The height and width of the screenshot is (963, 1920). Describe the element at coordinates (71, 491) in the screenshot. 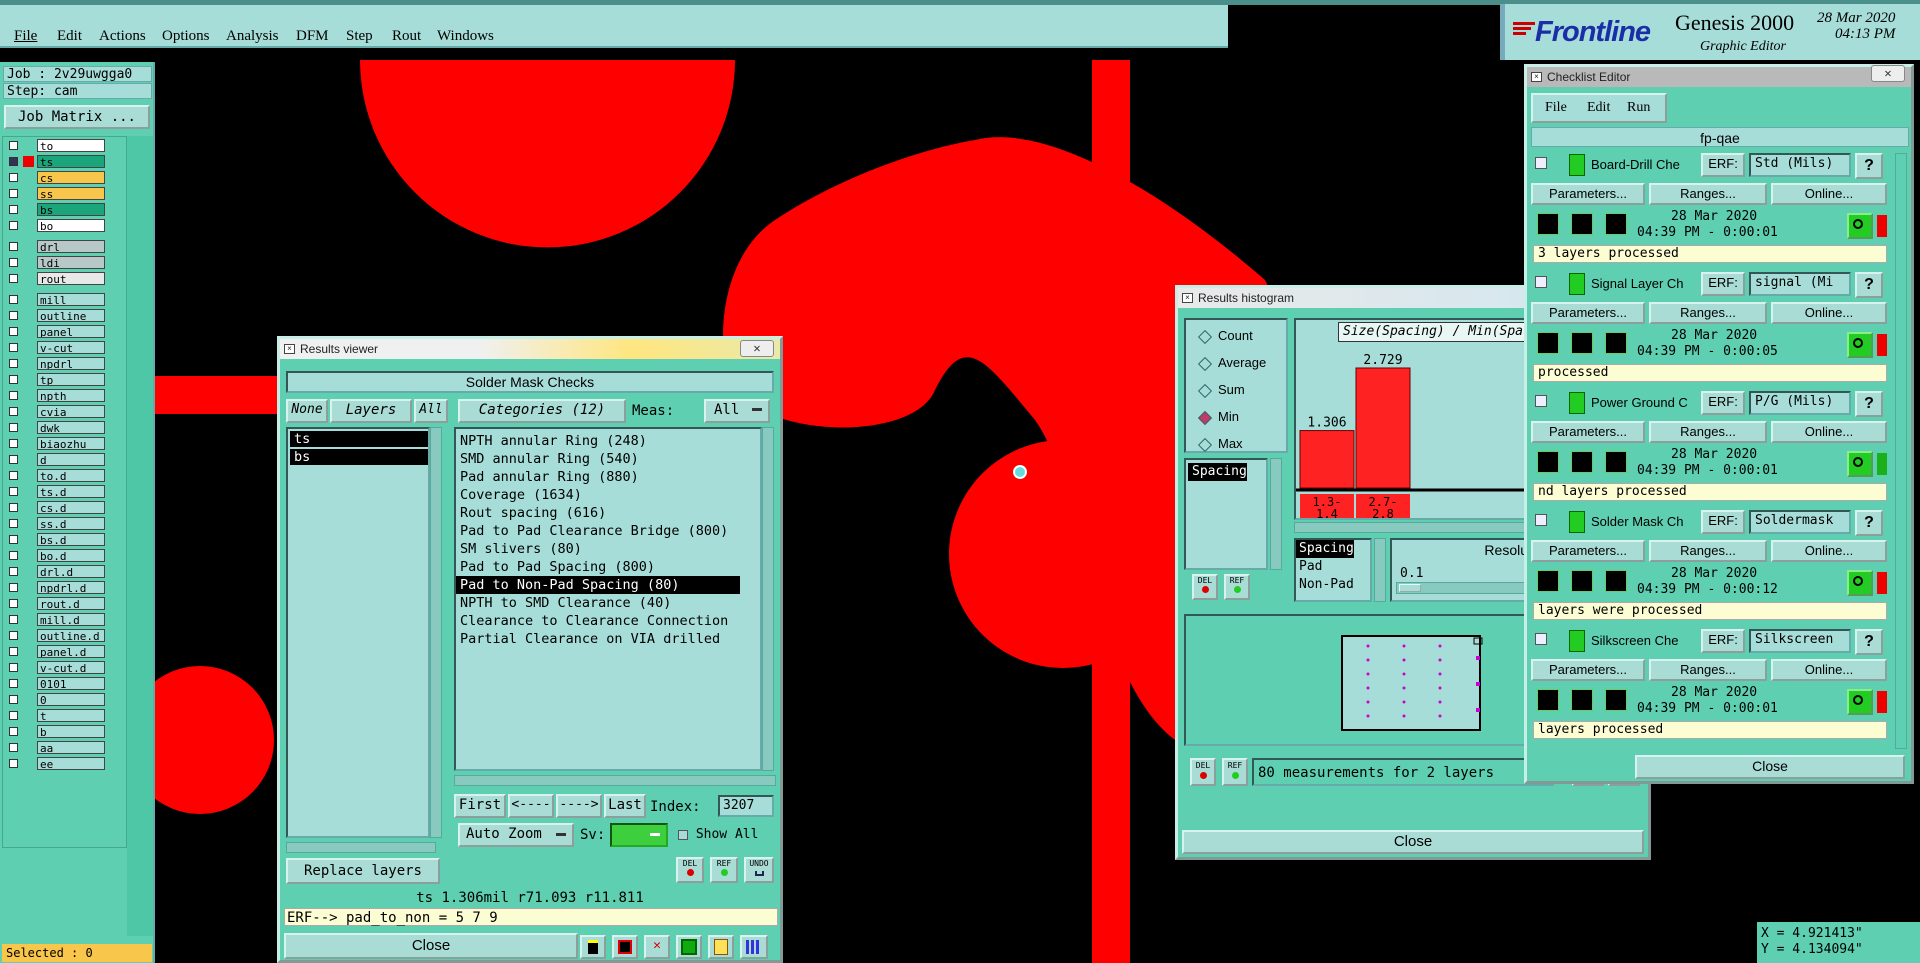

I see `layer-name: ts.d` at that location.